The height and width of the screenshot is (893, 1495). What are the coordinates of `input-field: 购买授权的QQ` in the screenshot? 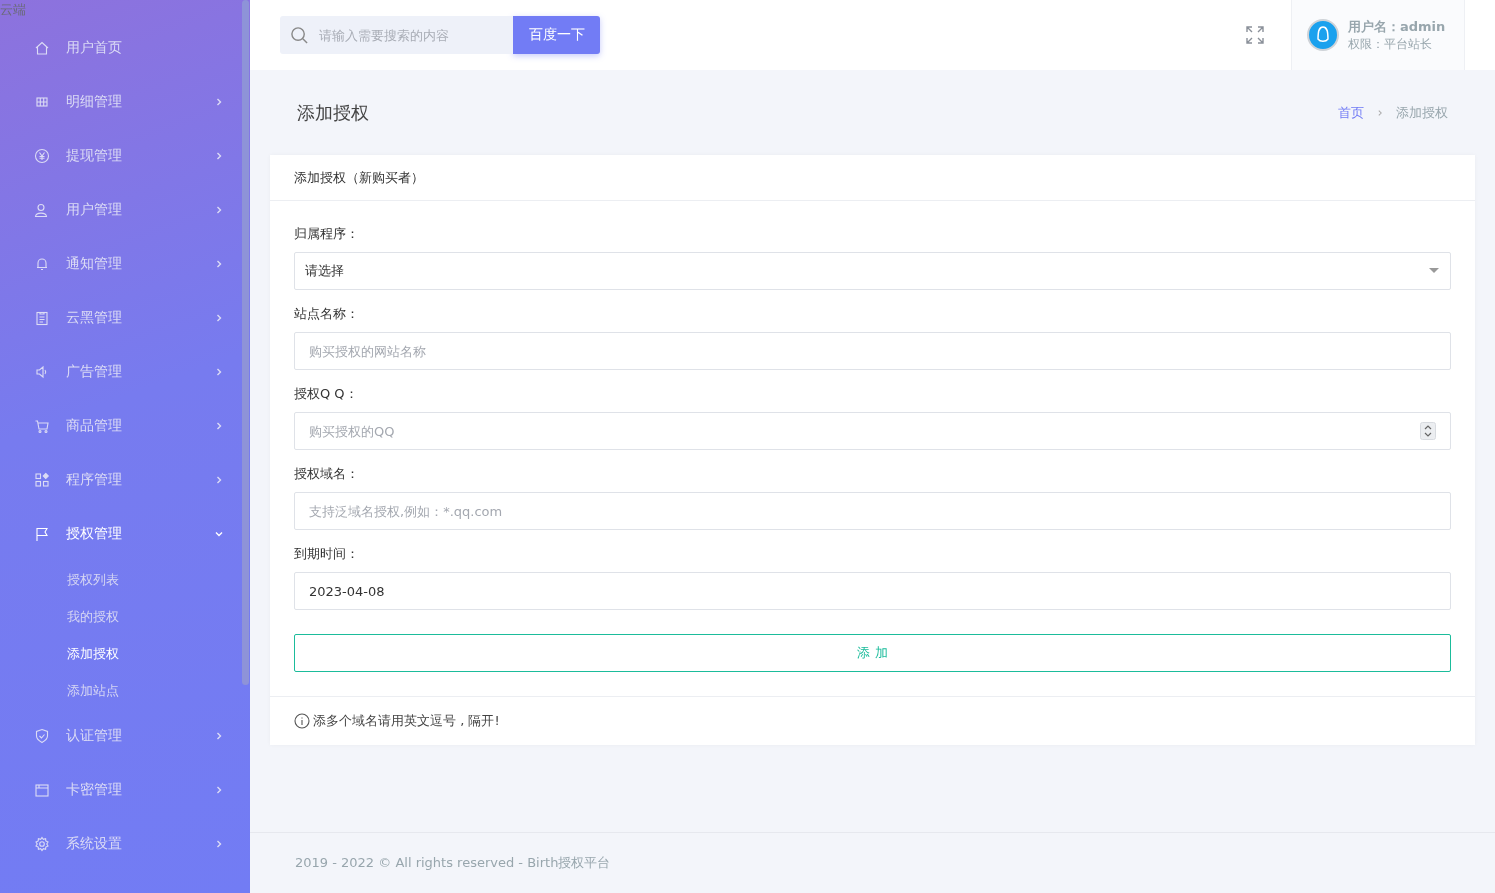 It's located at (872, 431).